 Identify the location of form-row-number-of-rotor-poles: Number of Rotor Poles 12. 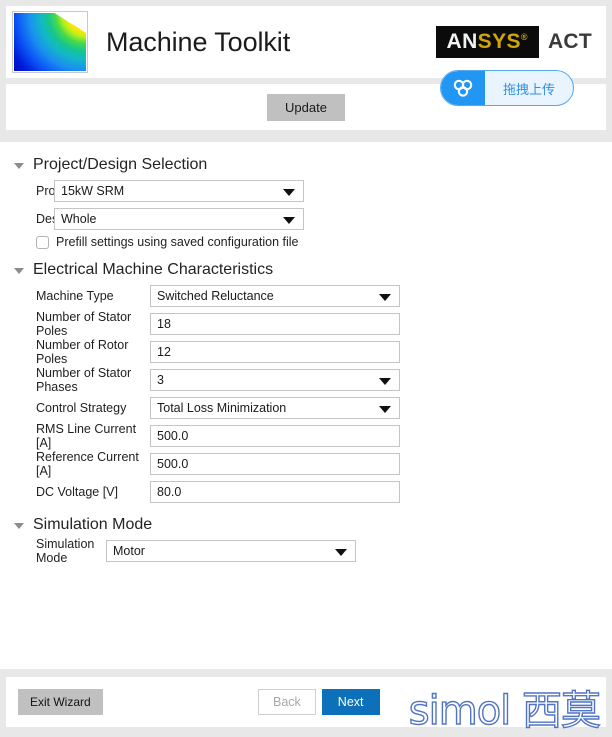
(306, 351).